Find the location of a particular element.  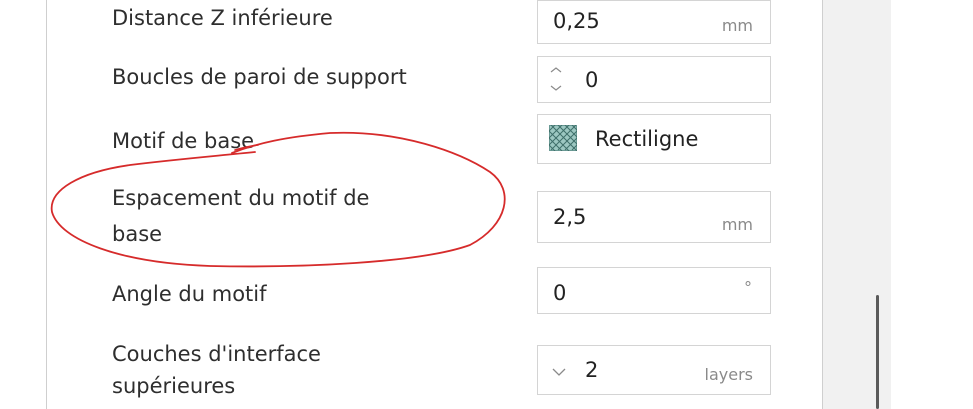

label-boucles-paroi: Boucles de paroi de support is located at coordinates (259, 77).